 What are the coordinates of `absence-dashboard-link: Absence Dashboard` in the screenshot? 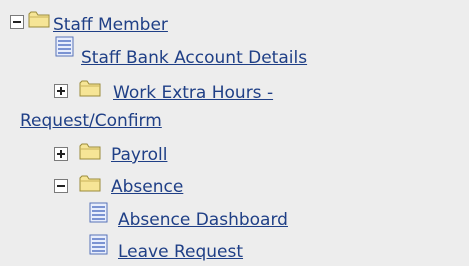 It's located at (203, 220).